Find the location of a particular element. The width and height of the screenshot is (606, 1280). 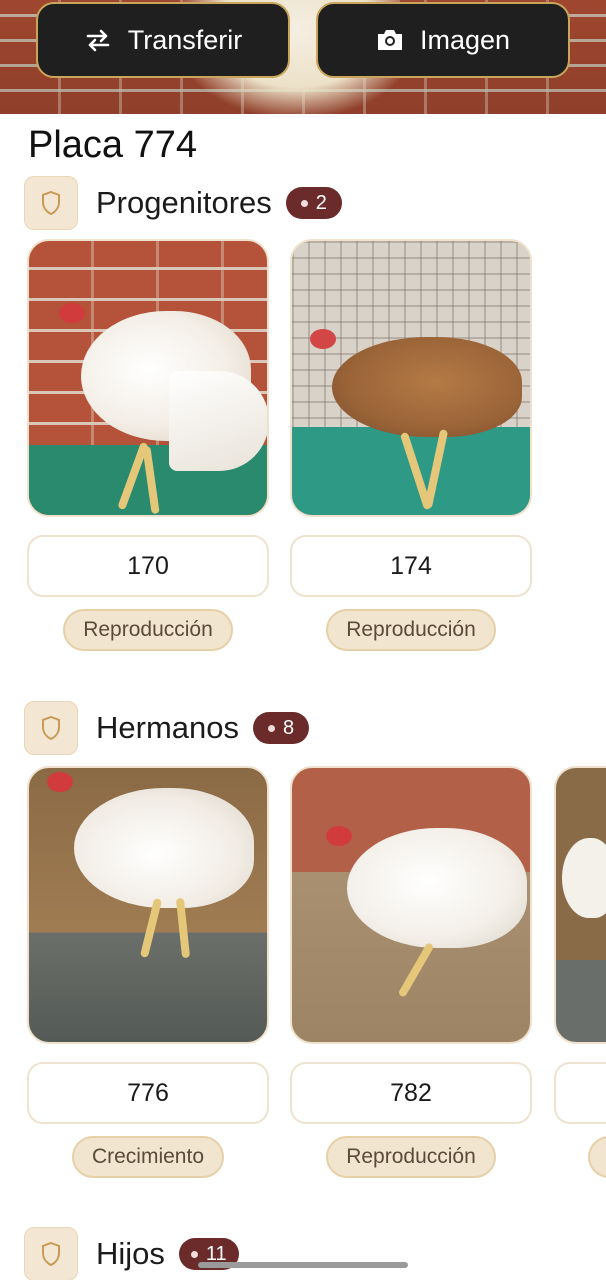

sibling-card: 782 Reproducción is located at coordinates (411, 972).